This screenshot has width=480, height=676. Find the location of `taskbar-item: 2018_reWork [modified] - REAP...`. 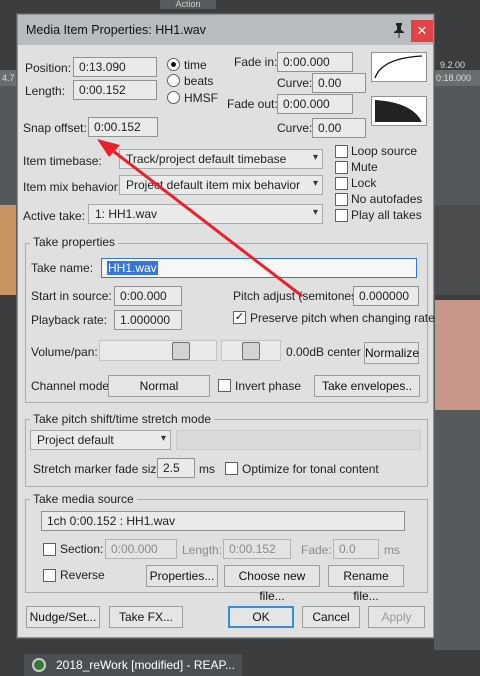

taskbar-item: 2018_reWork [modified] - REAP... is located at coordinates (133, 665).